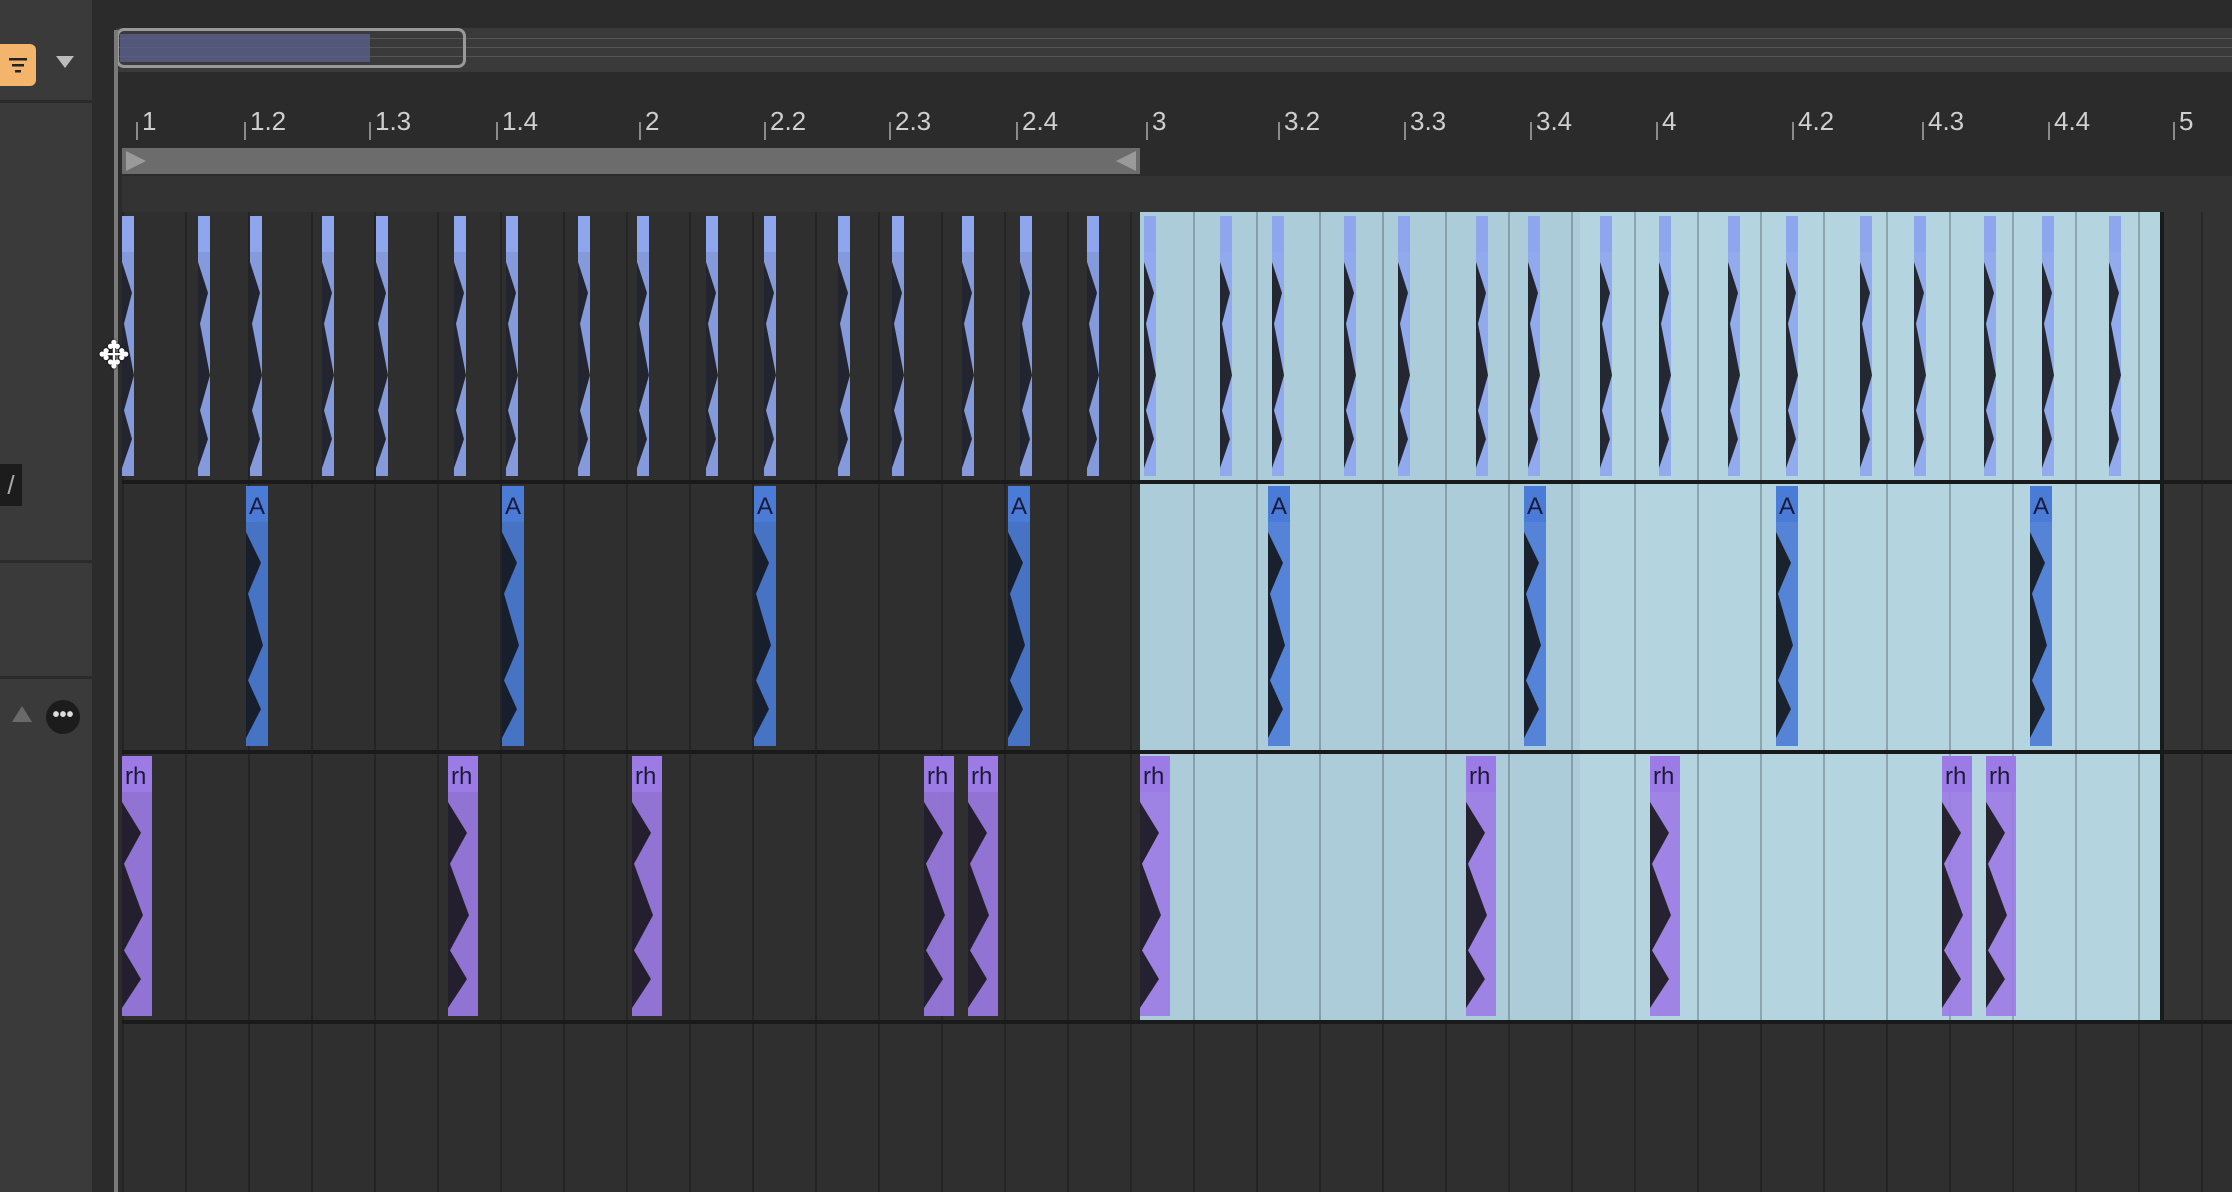 This screenshot has height=1192, width=2232. What do you see at coordinates (136, 161) in the screenshot?
I see `loop-start-marker` at bounding box center [136, 161].